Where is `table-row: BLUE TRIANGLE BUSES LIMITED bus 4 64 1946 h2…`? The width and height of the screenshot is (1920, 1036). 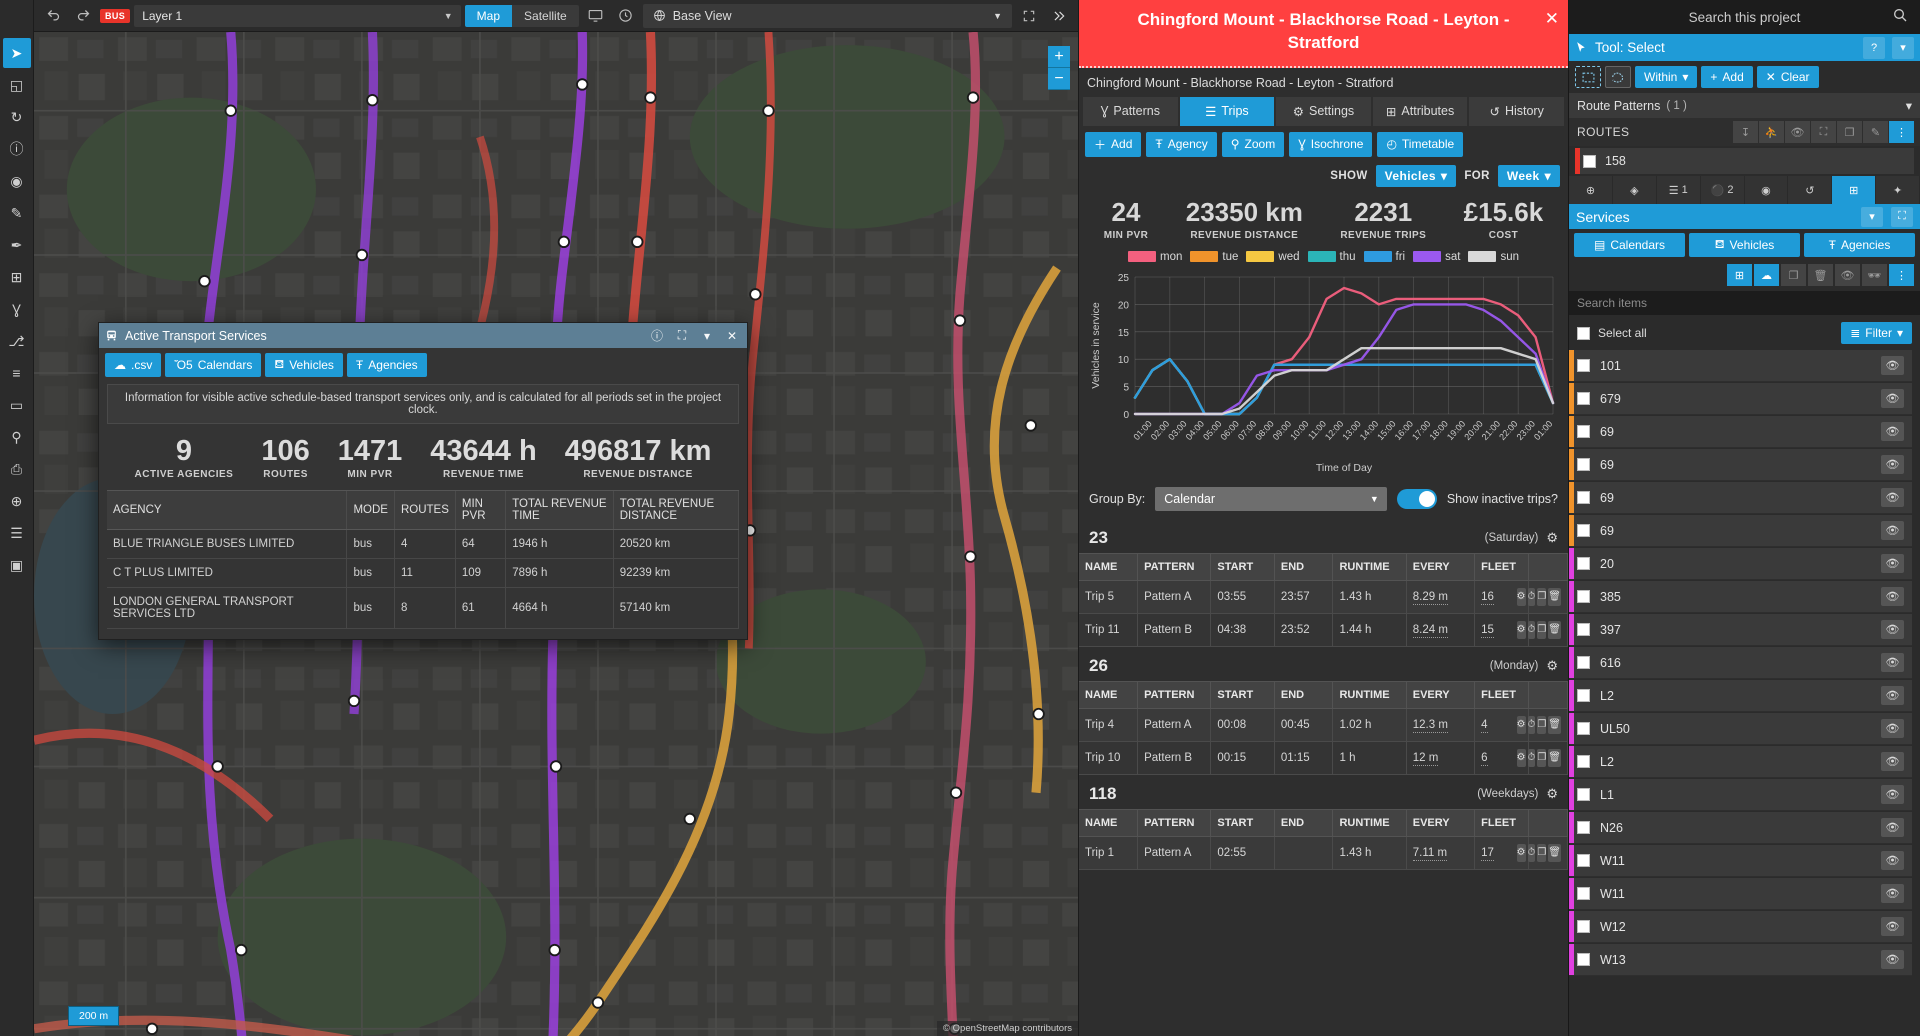 table-row: BLUE TRIANGLE BUSES LIMITED bus 4 64 1946 h2… is located at coordinates (423, 544).